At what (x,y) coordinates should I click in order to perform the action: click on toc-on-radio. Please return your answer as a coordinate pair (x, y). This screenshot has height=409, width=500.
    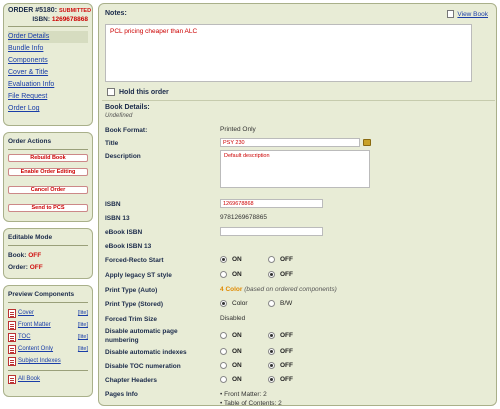
    Looking at the image, I should click on (223, 365).